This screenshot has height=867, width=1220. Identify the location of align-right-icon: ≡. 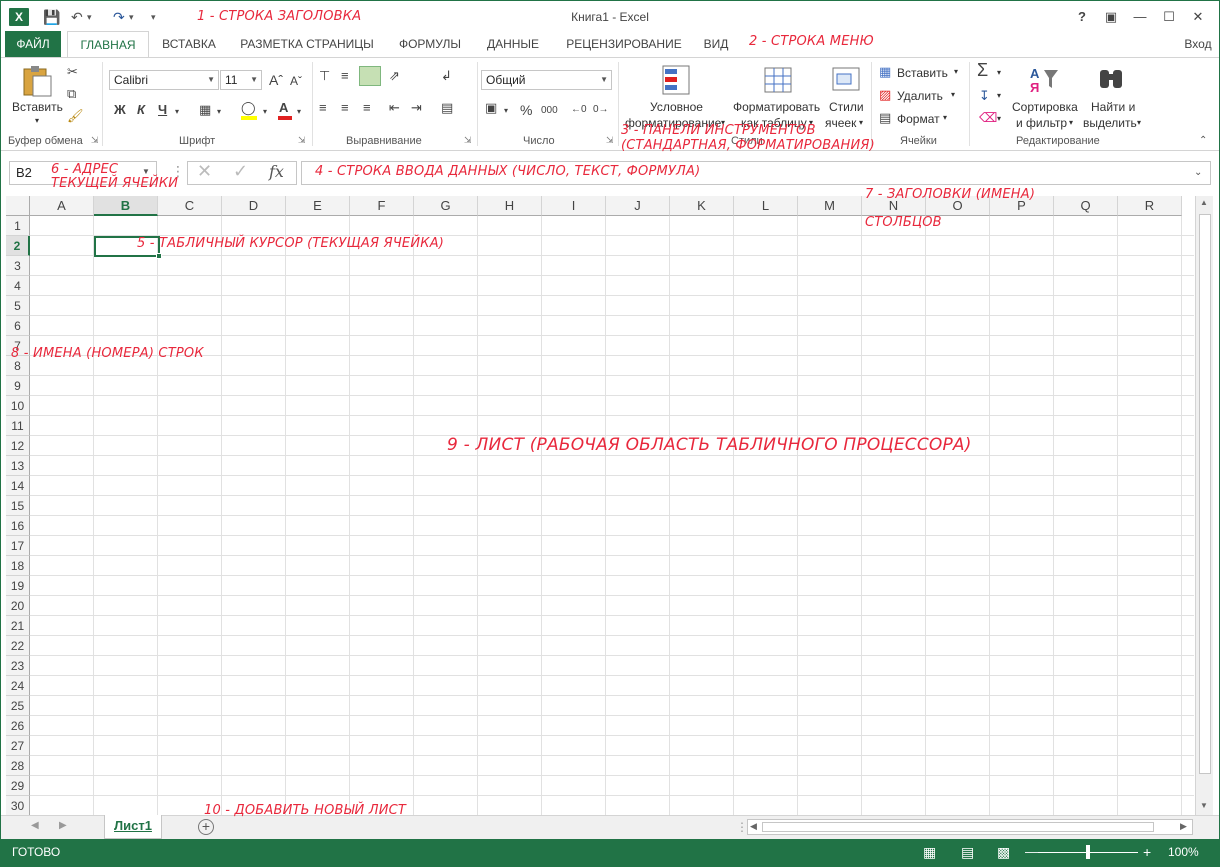
(367, 108).